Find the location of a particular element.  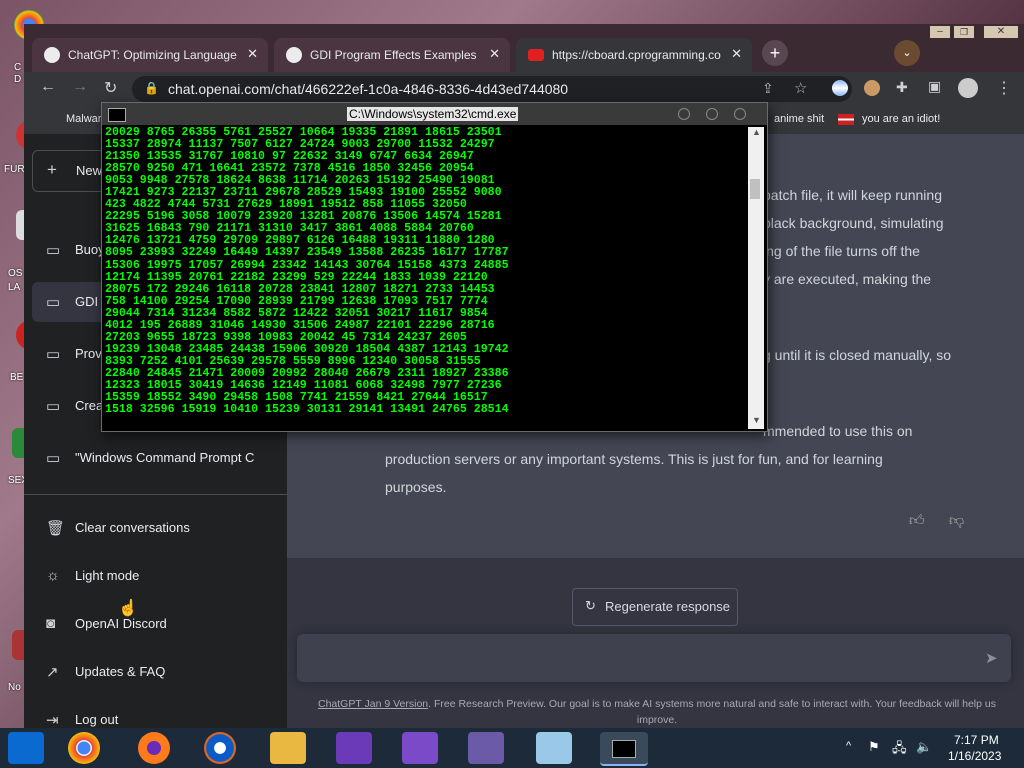

action-label: Clear conversations is located at coordinates (132, 527).